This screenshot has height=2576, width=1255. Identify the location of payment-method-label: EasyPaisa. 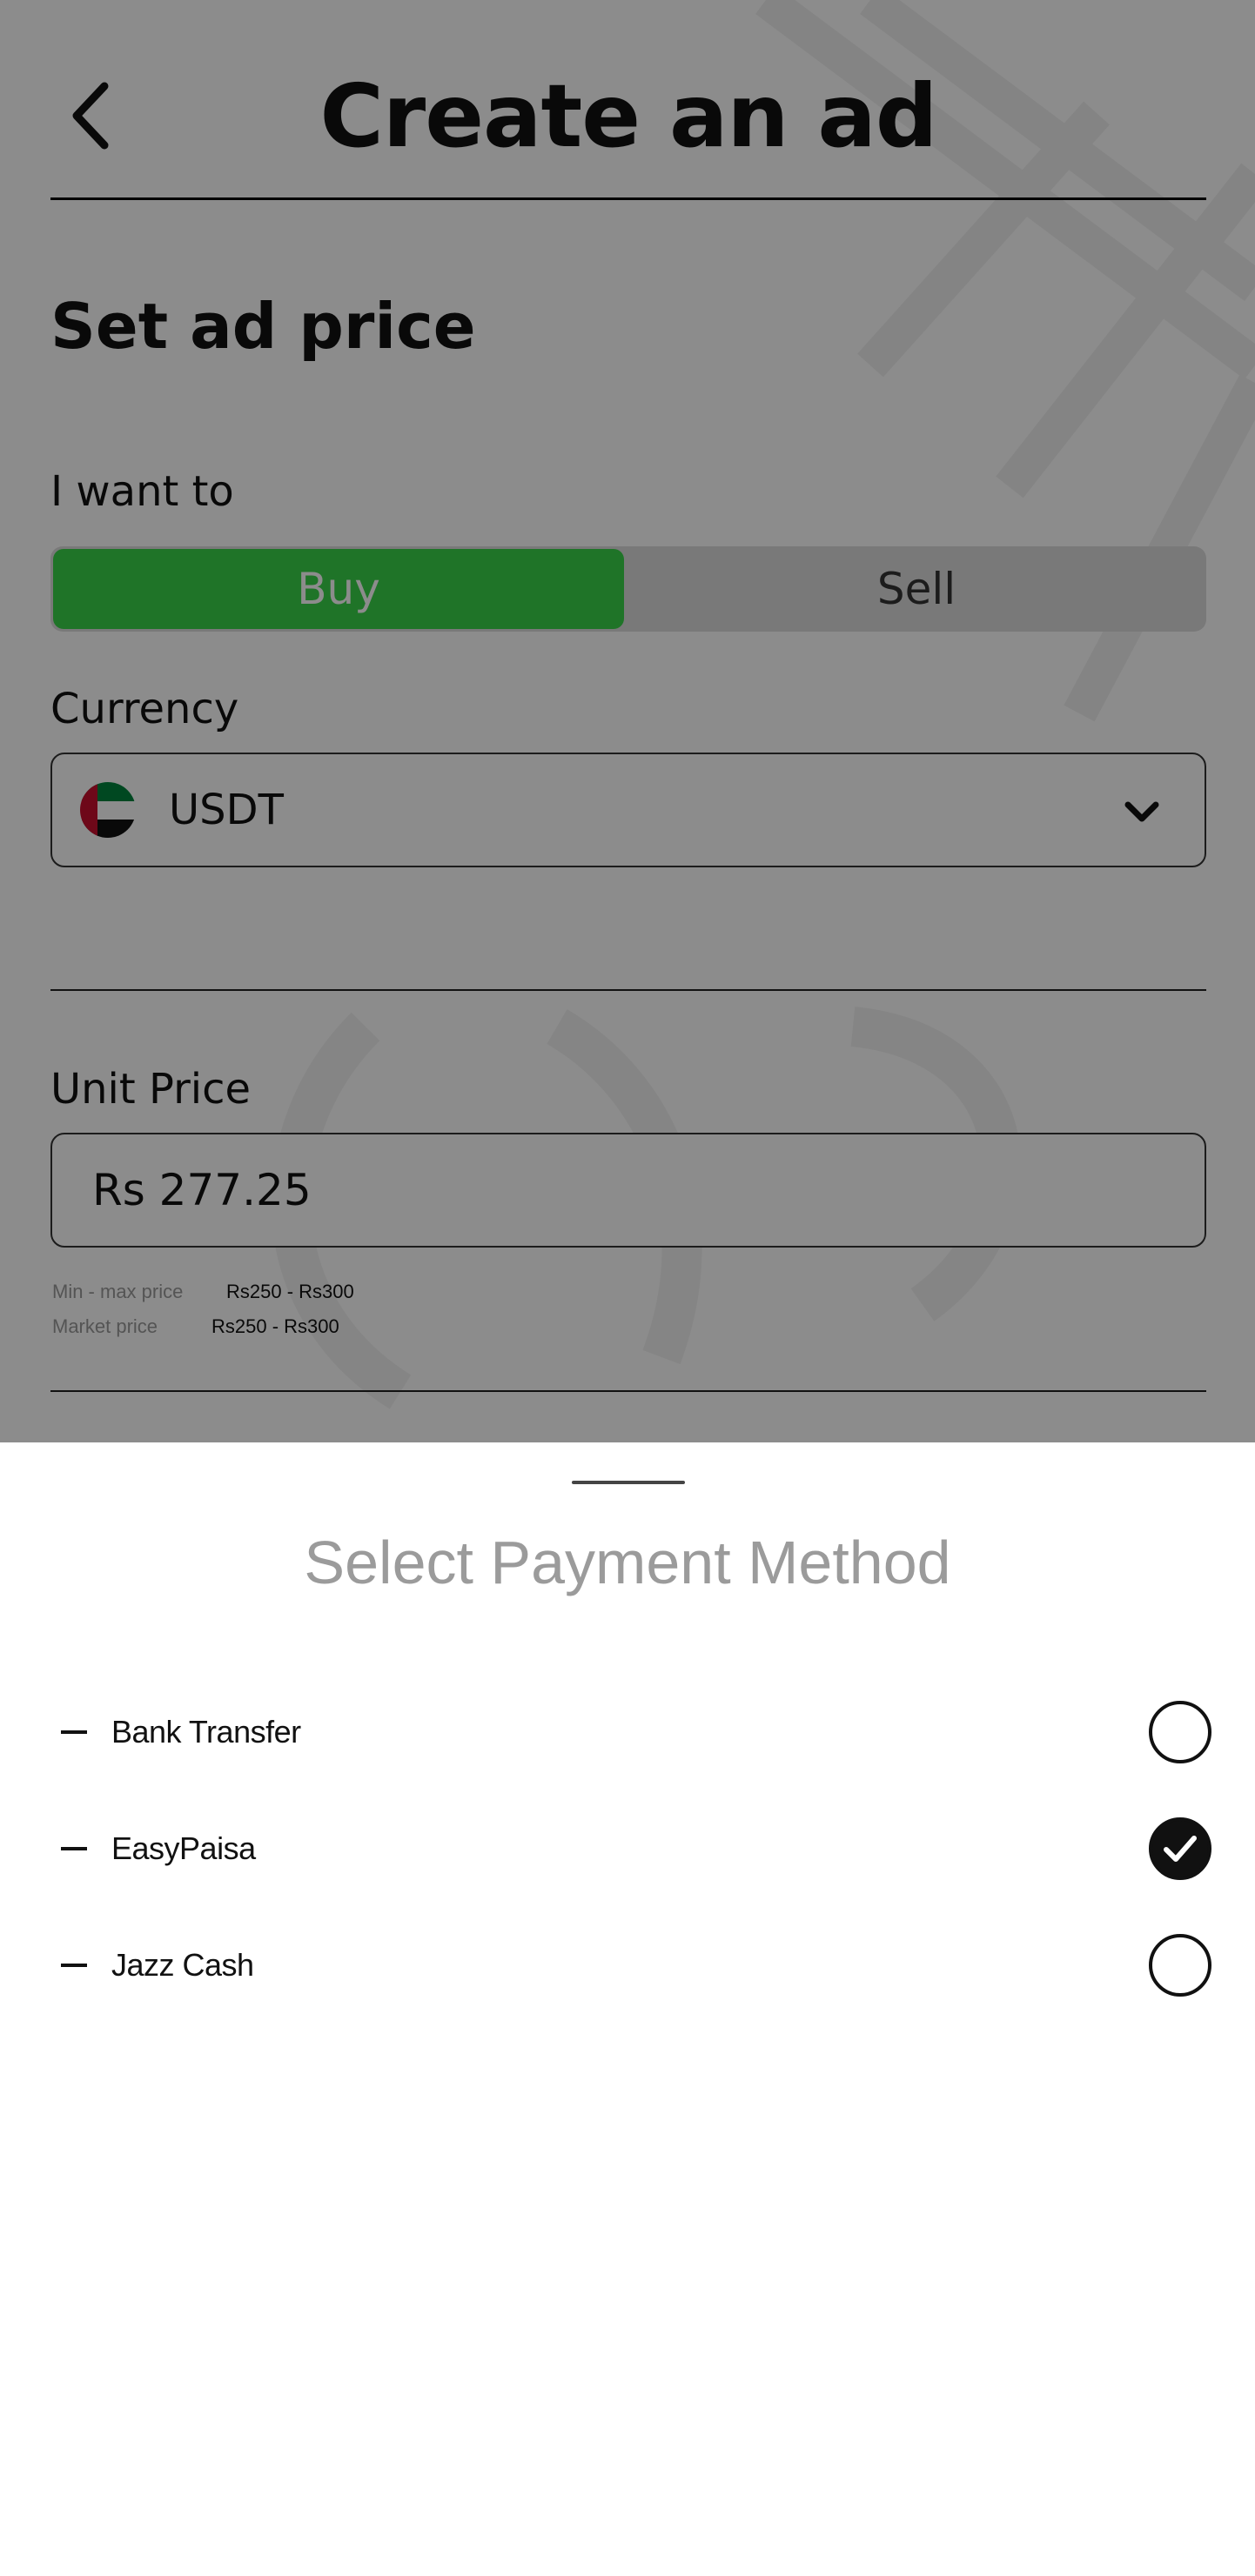
(183, 1848).